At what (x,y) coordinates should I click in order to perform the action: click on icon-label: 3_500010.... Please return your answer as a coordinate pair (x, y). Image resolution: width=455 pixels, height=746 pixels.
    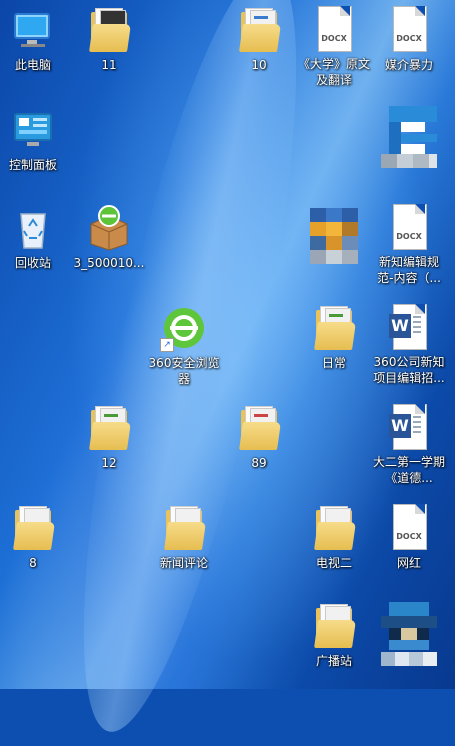
    Looking at the image, I should click on (109, 263).